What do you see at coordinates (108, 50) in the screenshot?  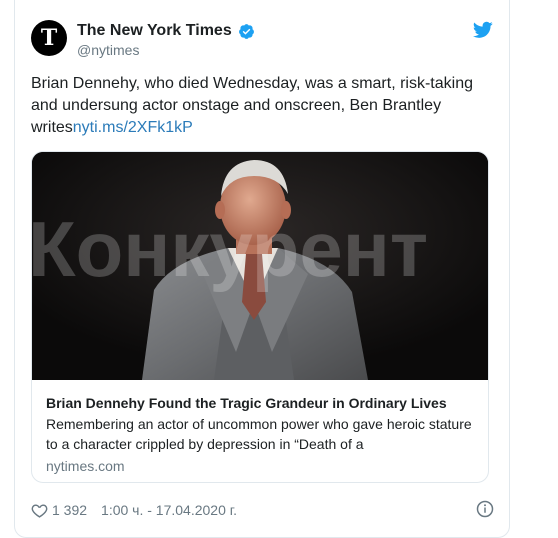 I see `handle: @nytimes` at bounding box center [108, 50].